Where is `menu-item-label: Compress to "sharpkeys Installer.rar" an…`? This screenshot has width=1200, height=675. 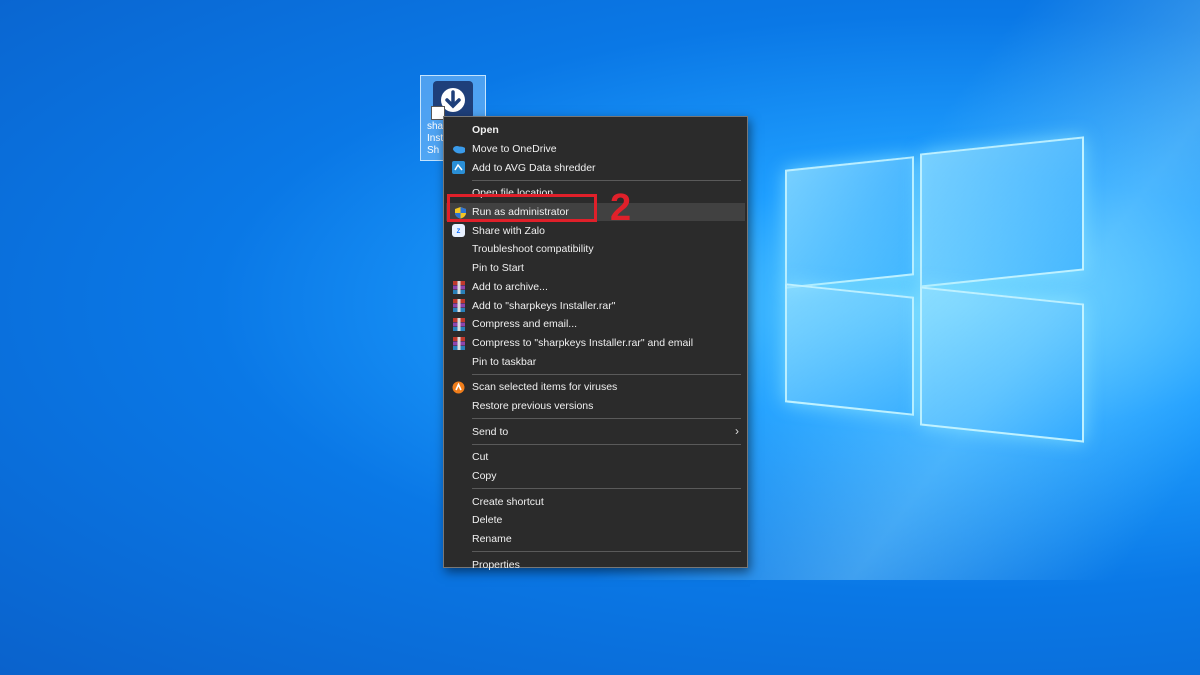 menu-item-label: Compress to "sharpkeys Installer.rar" an… is located at coordinates (583, 342).